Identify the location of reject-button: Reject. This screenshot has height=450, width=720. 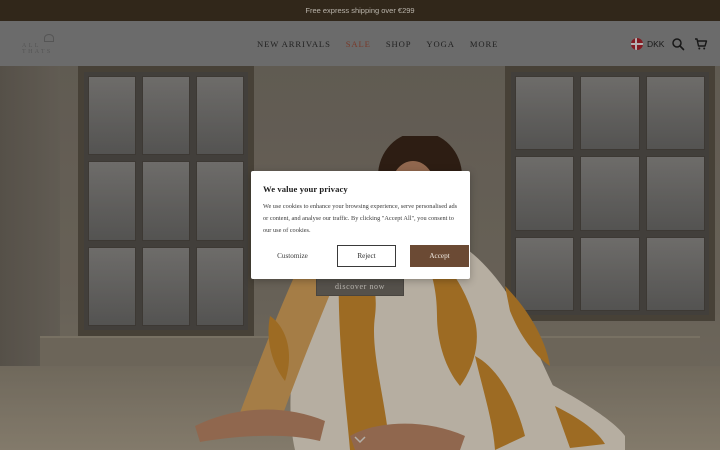
(366, 256).